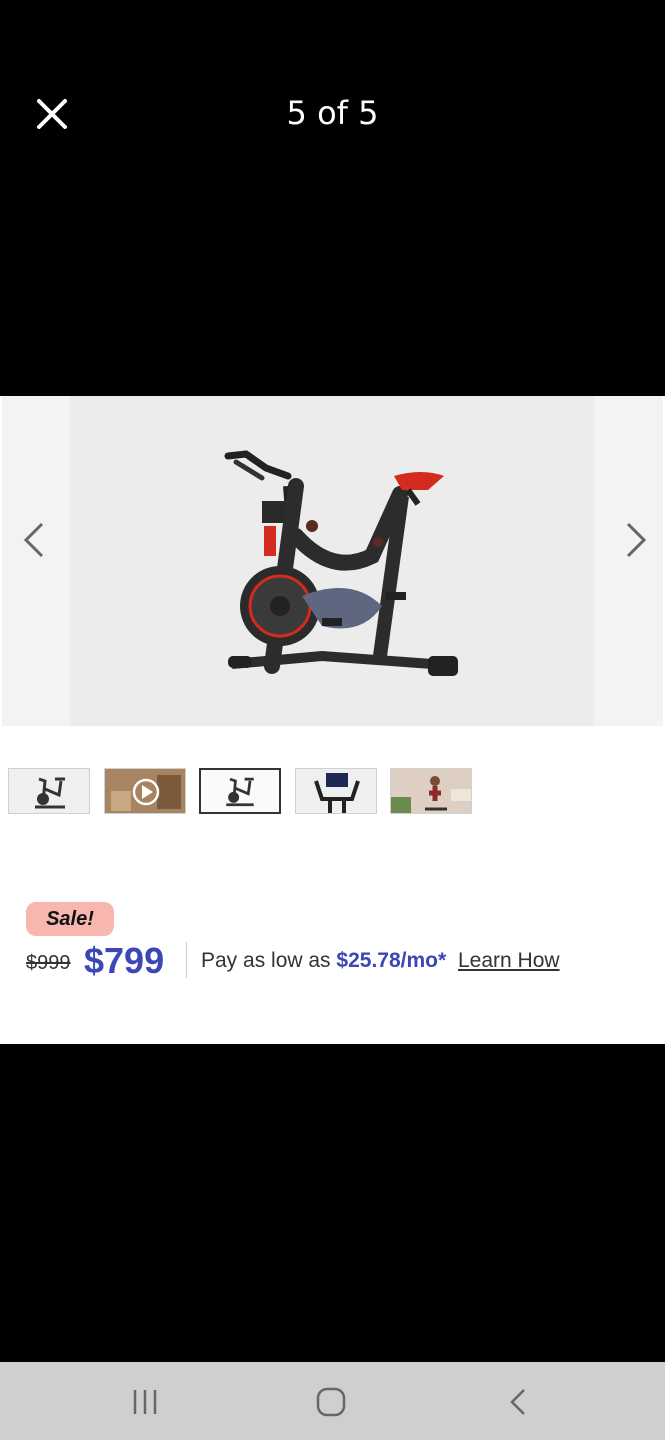 The width and height of the screenshot is (665, 1440). Describe the element at coordinates (124, 960) in the screenshot. I see `sale-price: $799` at that location.